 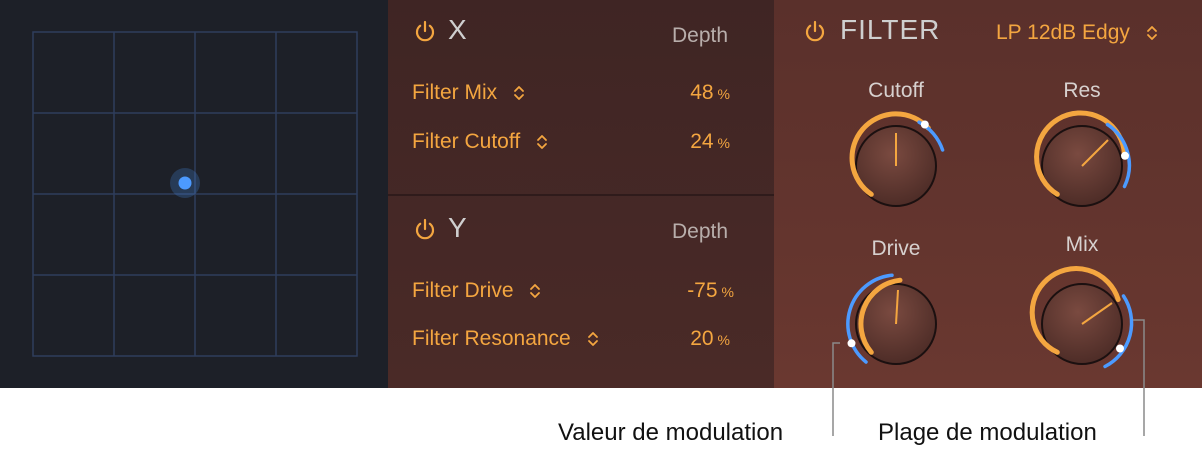 I want to click on leader-modulation-value, so click(x=836, y=389).